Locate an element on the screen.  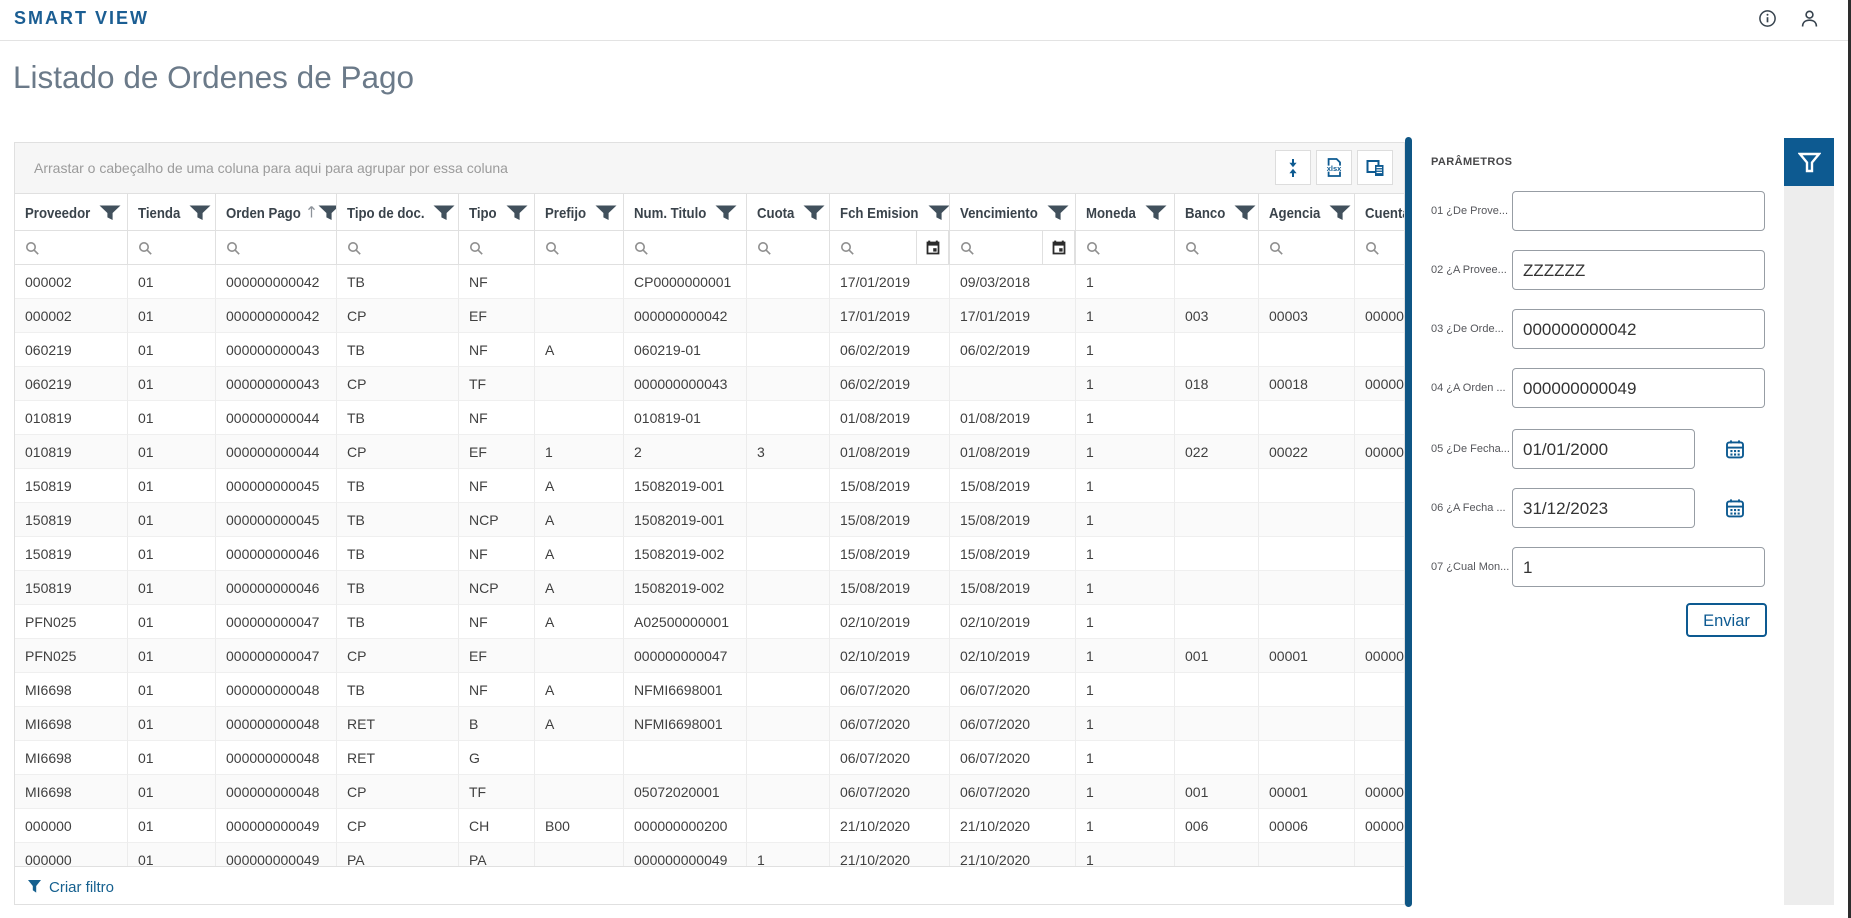
svg-text: xlsx is located at coordinates (1334, 168).